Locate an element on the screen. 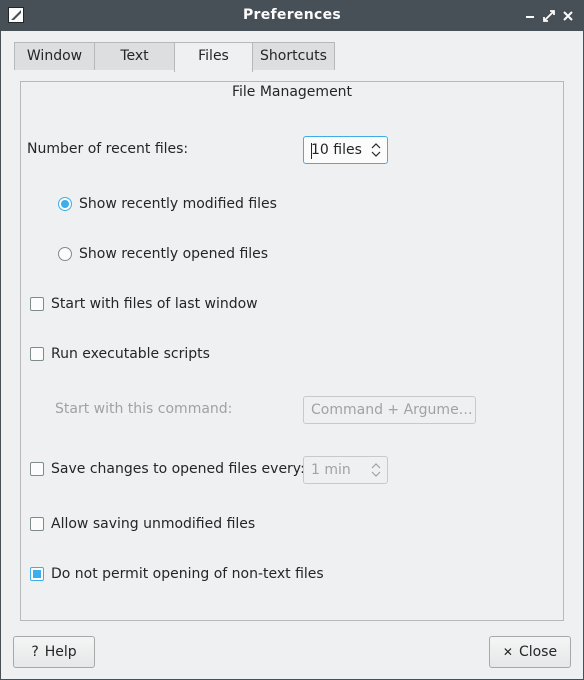 The image size is (584, 680). tab-files: Files is located at coordinates (213, 57).